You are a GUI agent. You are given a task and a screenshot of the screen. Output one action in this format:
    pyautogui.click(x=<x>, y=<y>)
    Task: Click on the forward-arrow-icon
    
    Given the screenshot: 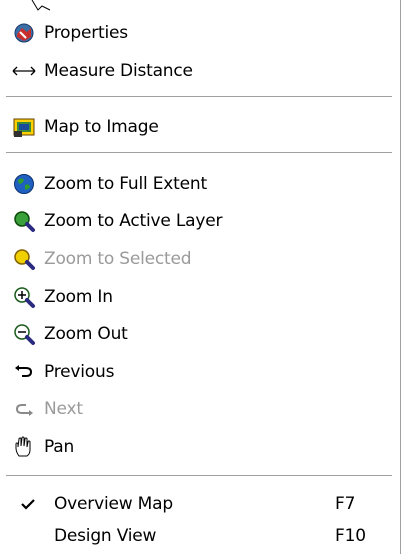 What is the action you would take?
    pyautogui.click(x=24, y=409)
    